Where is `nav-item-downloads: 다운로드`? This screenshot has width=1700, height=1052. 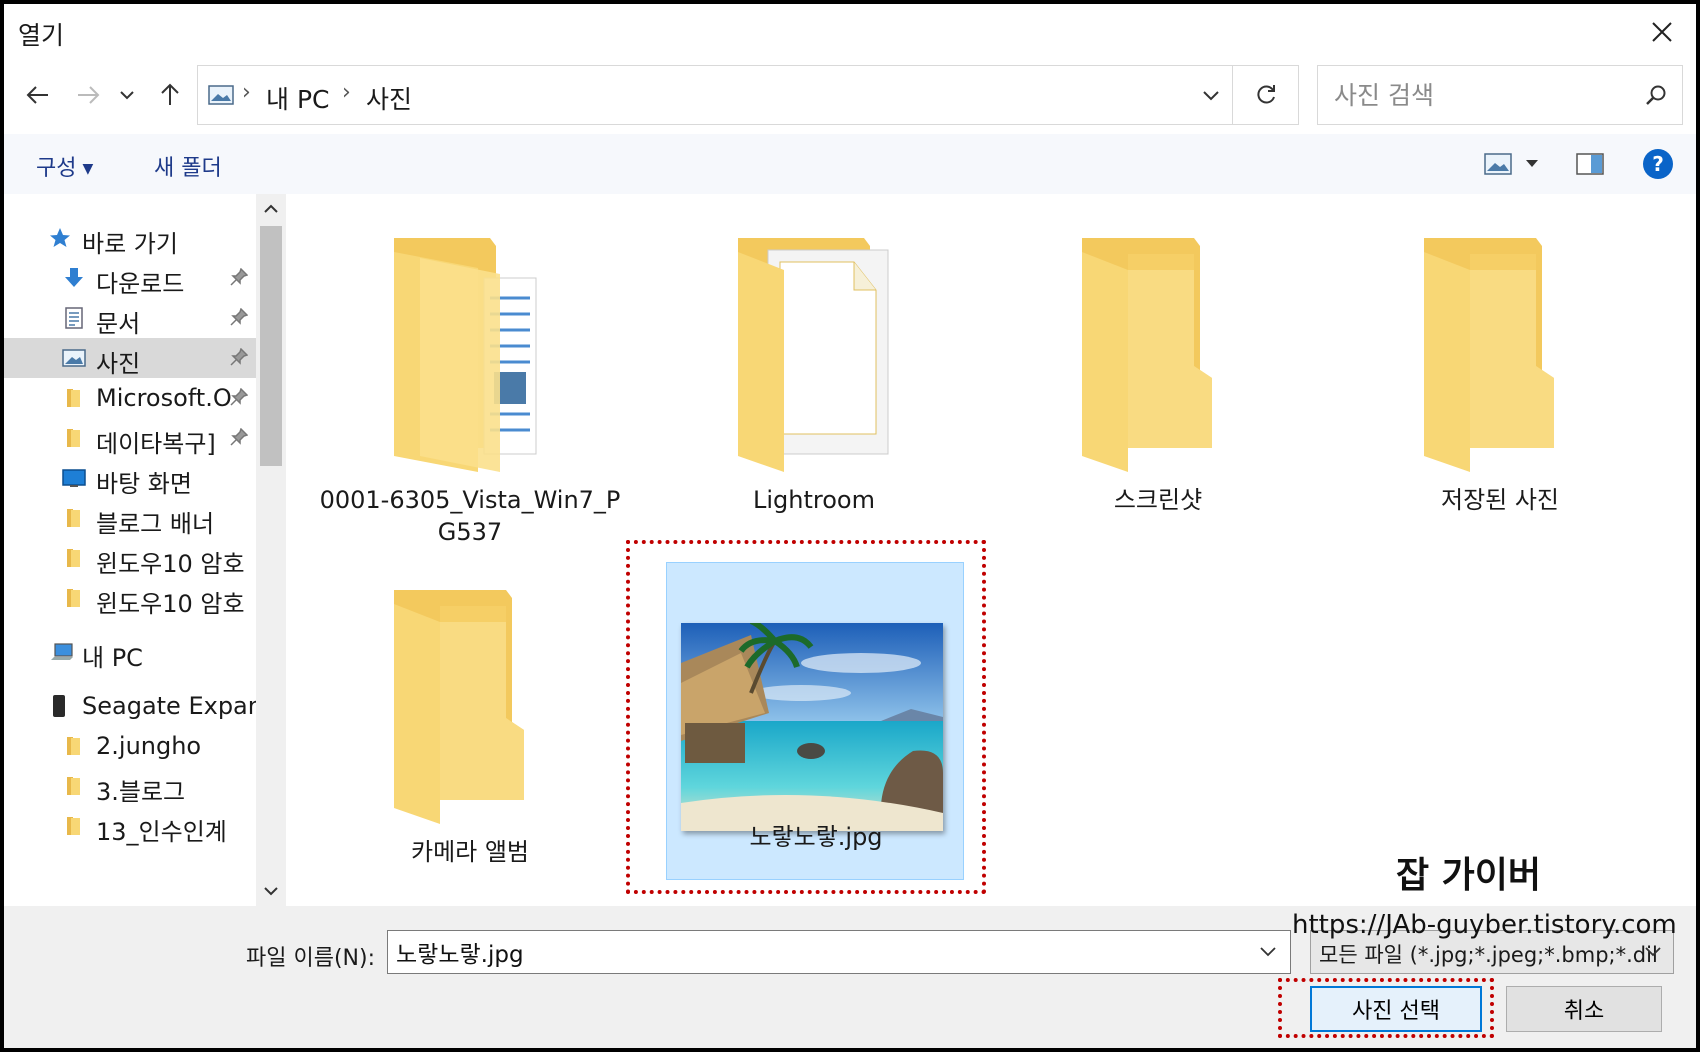
nav-item-downloads: 다운로드 is located at coordinates (130, 278).